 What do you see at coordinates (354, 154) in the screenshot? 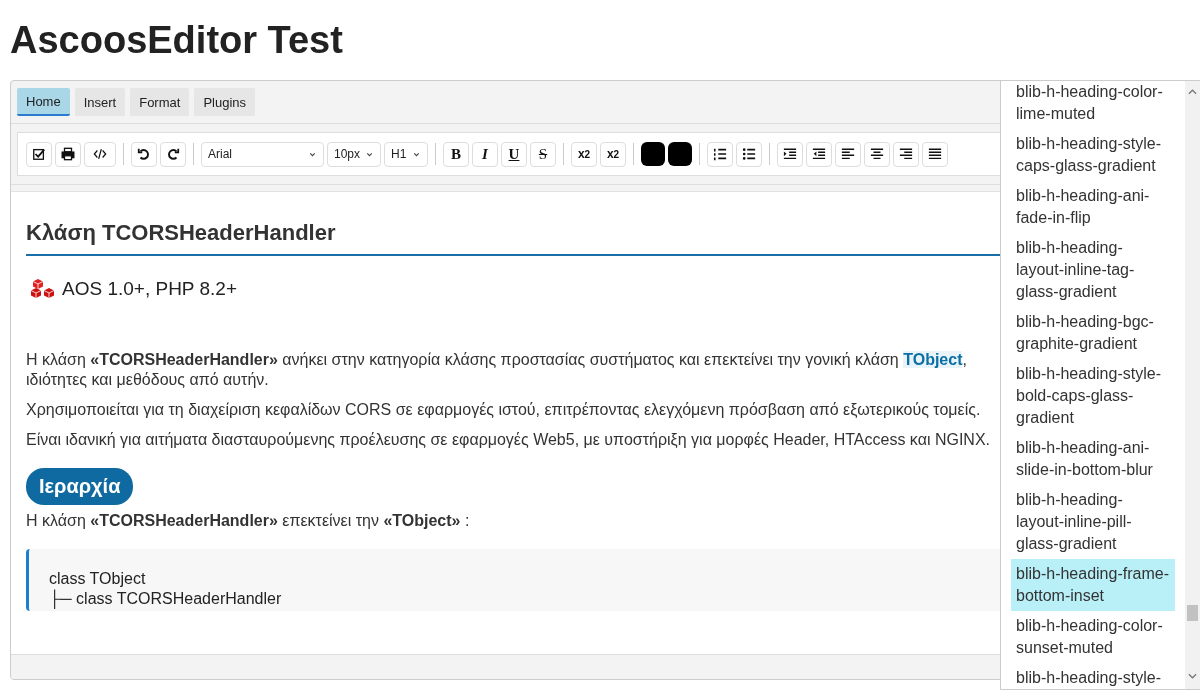
I see `size-select: 10px` at bounding box center [354, 154].